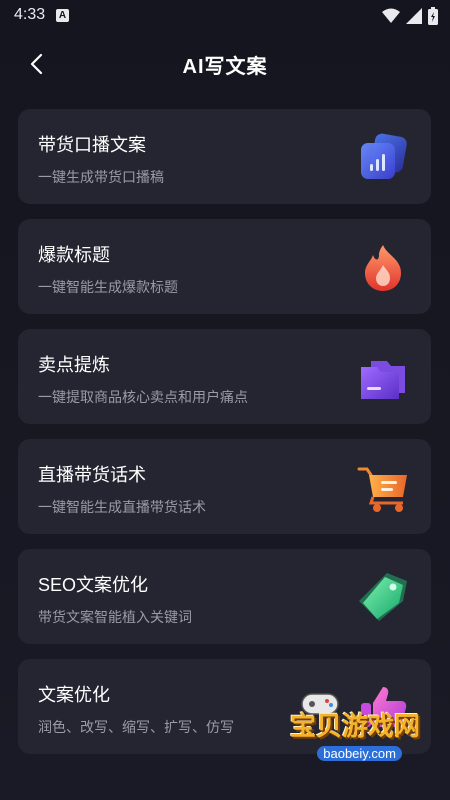 Image resolution: width=450 pixels, height=800 pixels. I want to click on folder-icon, so click(383, 380).